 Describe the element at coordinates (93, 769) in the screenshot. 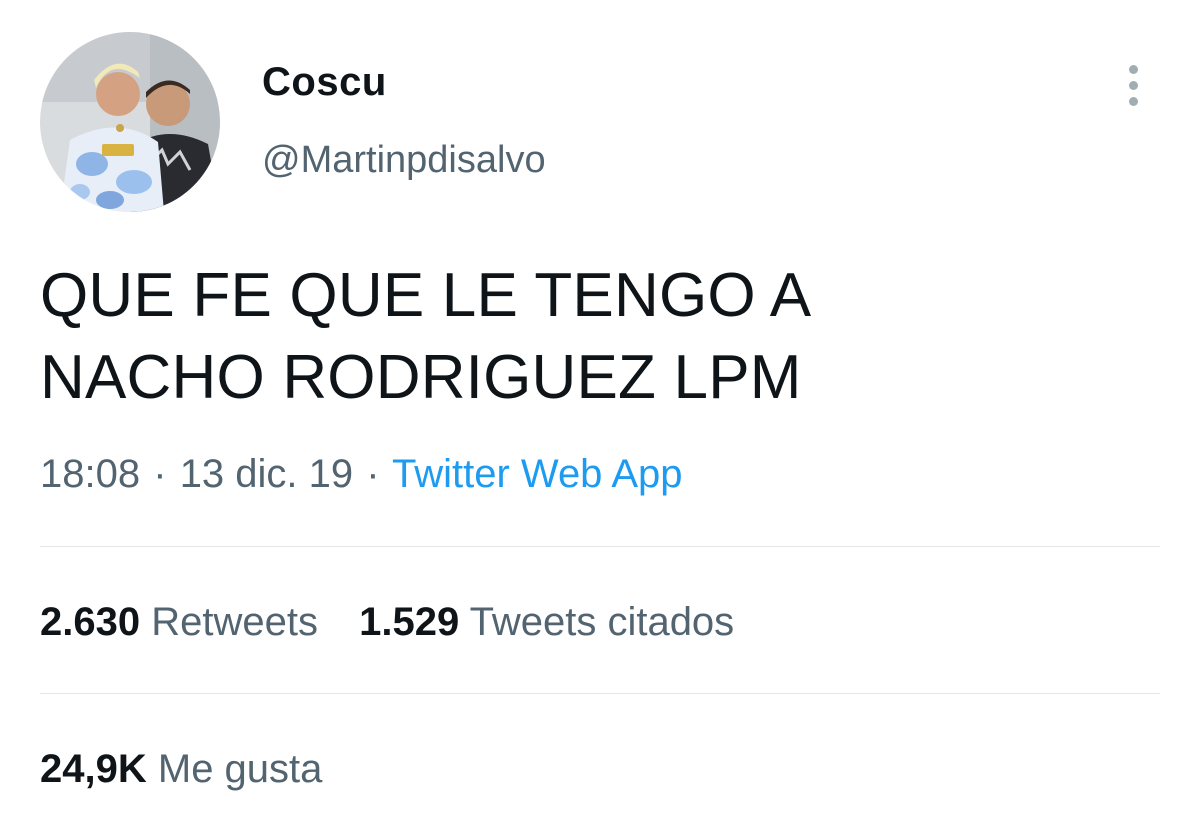

I see `likes-count: 24,9K` at that location.